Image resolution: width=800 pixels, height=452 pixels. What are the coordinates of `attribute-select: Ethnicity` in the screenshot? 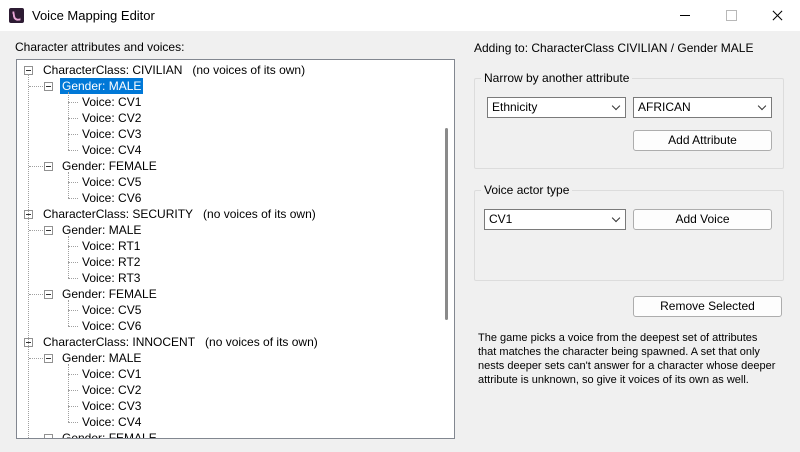 It's located at (556, 107).